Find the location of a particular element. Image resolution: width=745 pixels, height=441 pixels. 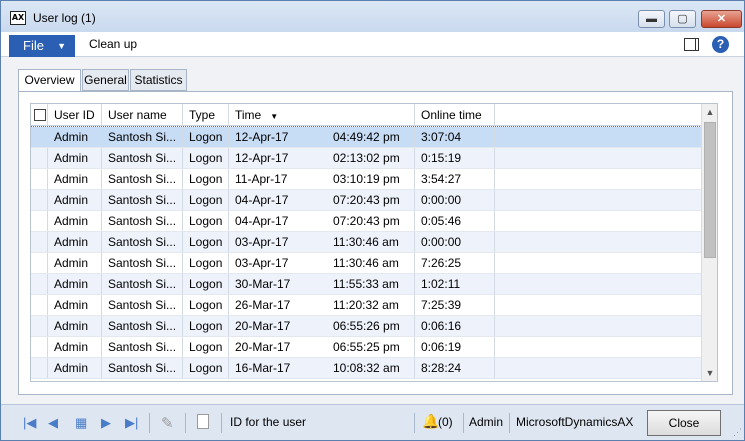

help-icon: ? is located at coordinates (720, 44).